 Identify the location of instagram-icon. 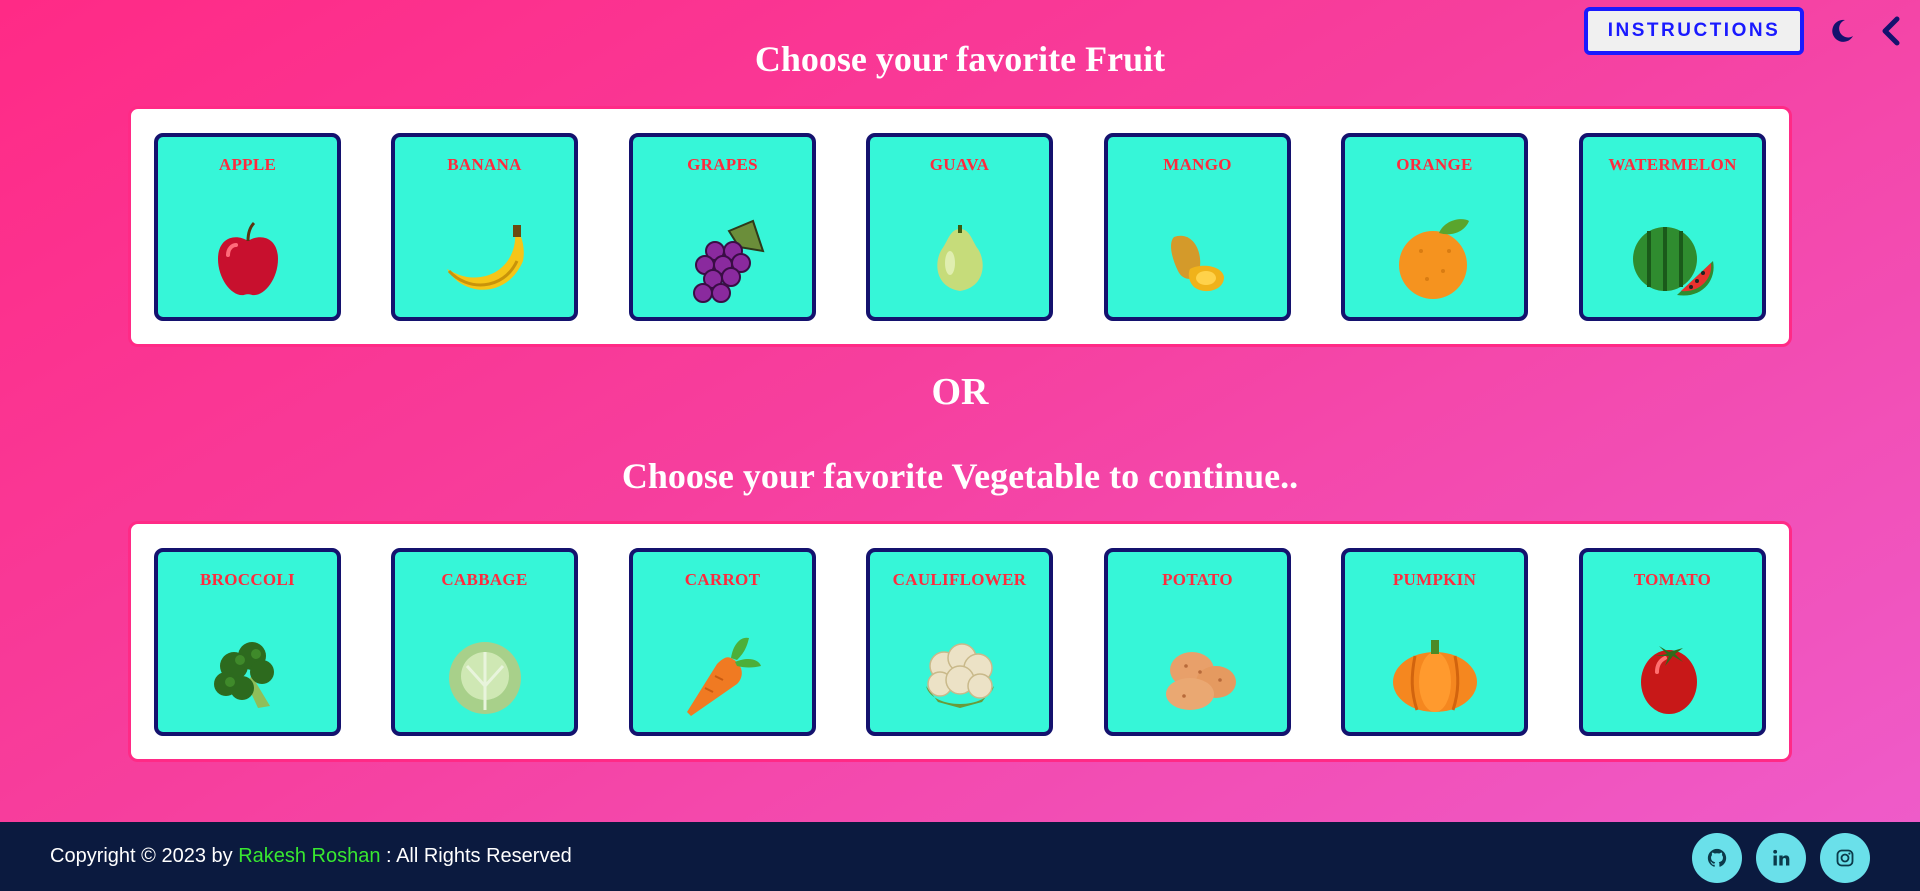
(1845, 858).